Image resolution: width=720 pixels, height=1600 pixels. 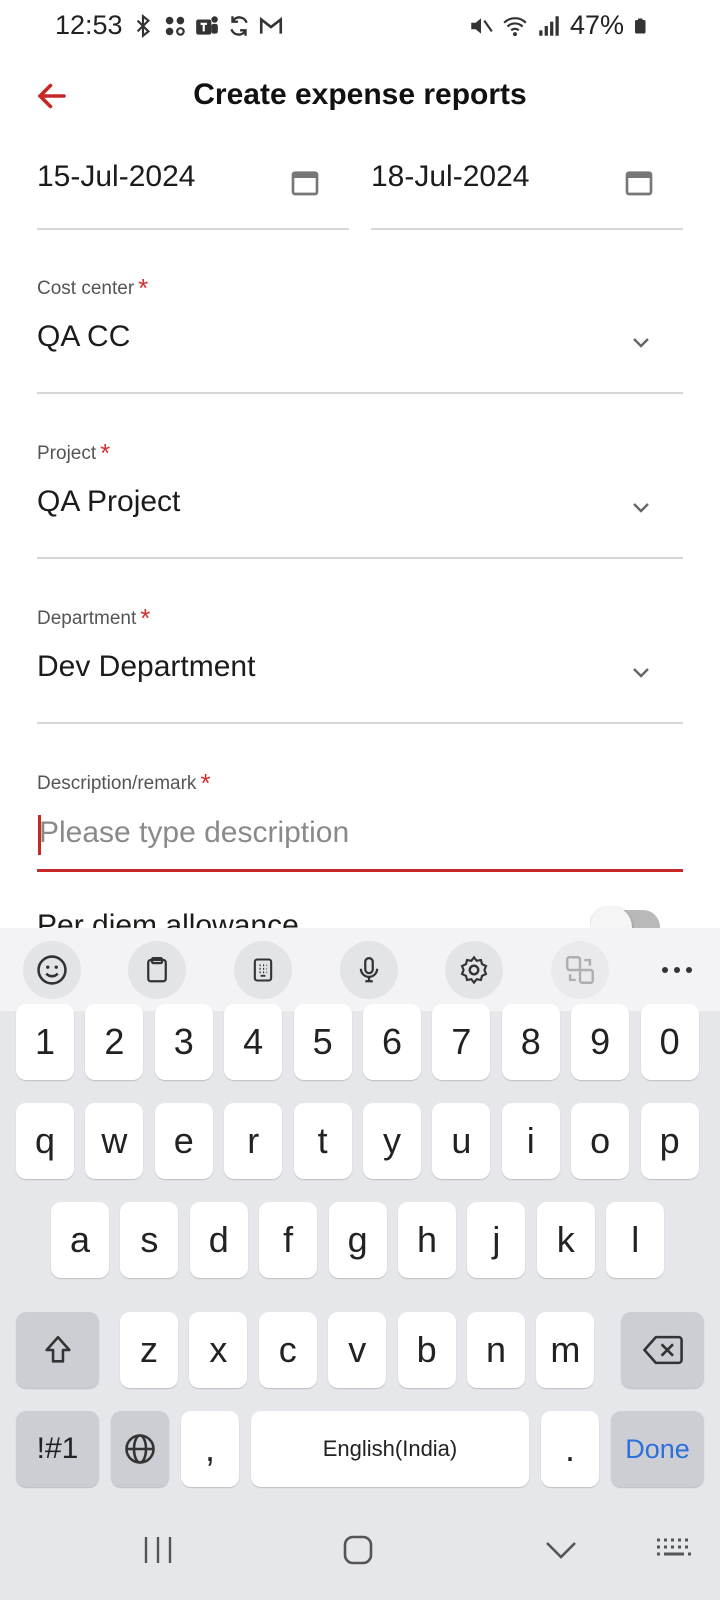 I want to click on cost-center-value: QA CC, so click(x=84, y=336).